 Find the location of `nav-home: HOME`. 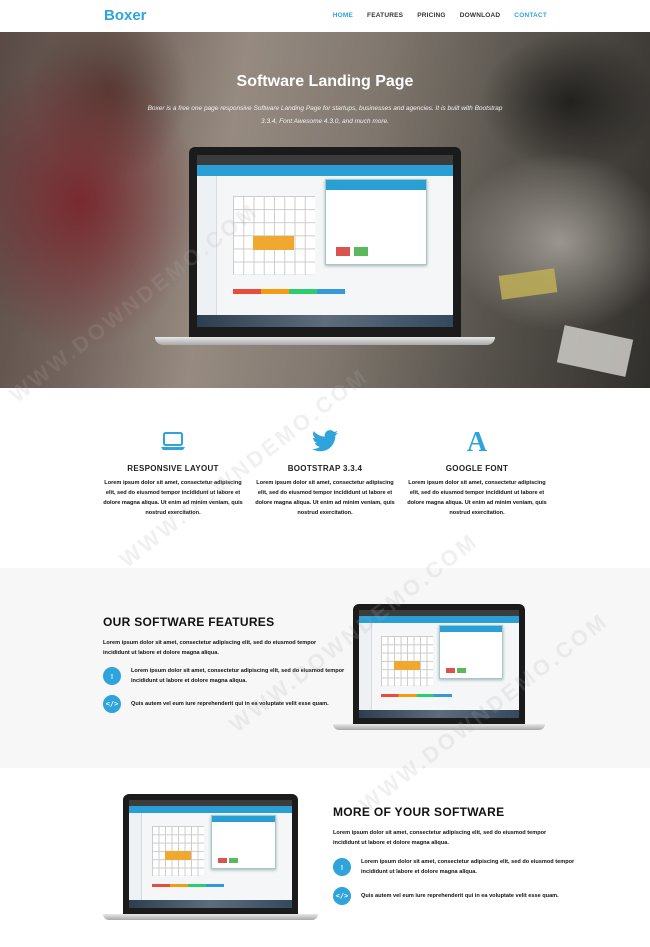

nav-home: HOME is located at coordinates (343, 15).